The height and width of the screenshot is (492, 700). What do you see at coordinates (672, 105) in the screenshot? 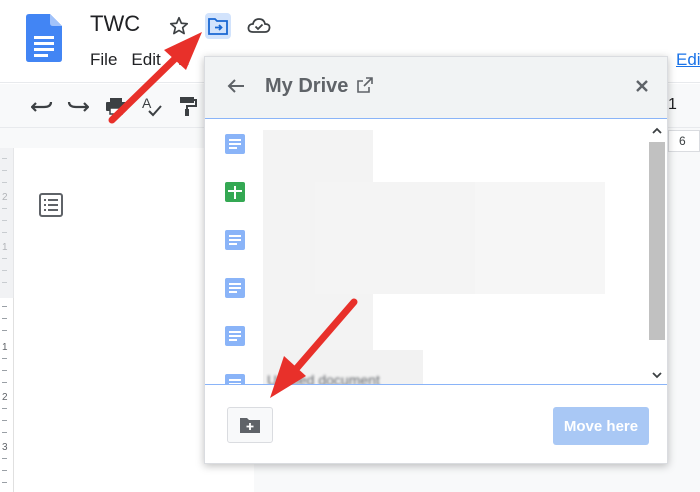
I see `font-size-field: 1` at bounding box center [672, 105].